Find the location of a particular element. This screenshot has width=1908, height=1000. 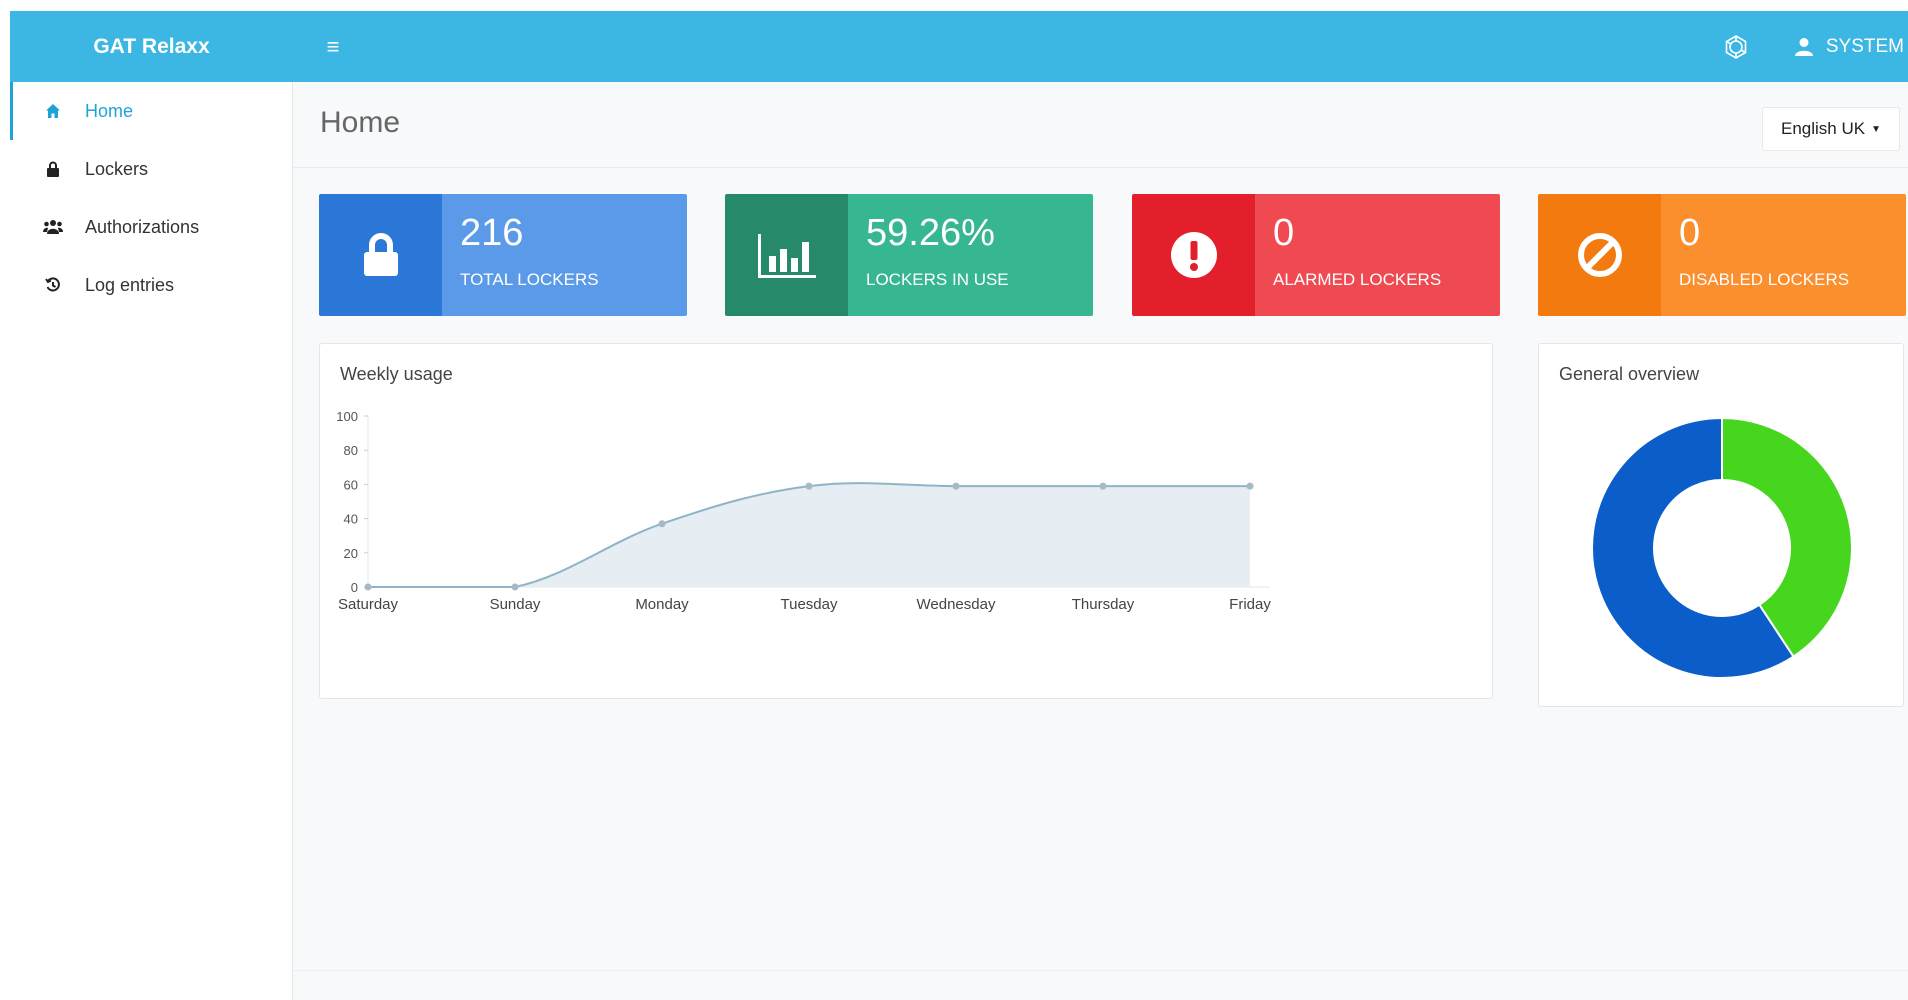

stat-body: 216 TOTAL LOCKERS is located at coordinates (564, 255).